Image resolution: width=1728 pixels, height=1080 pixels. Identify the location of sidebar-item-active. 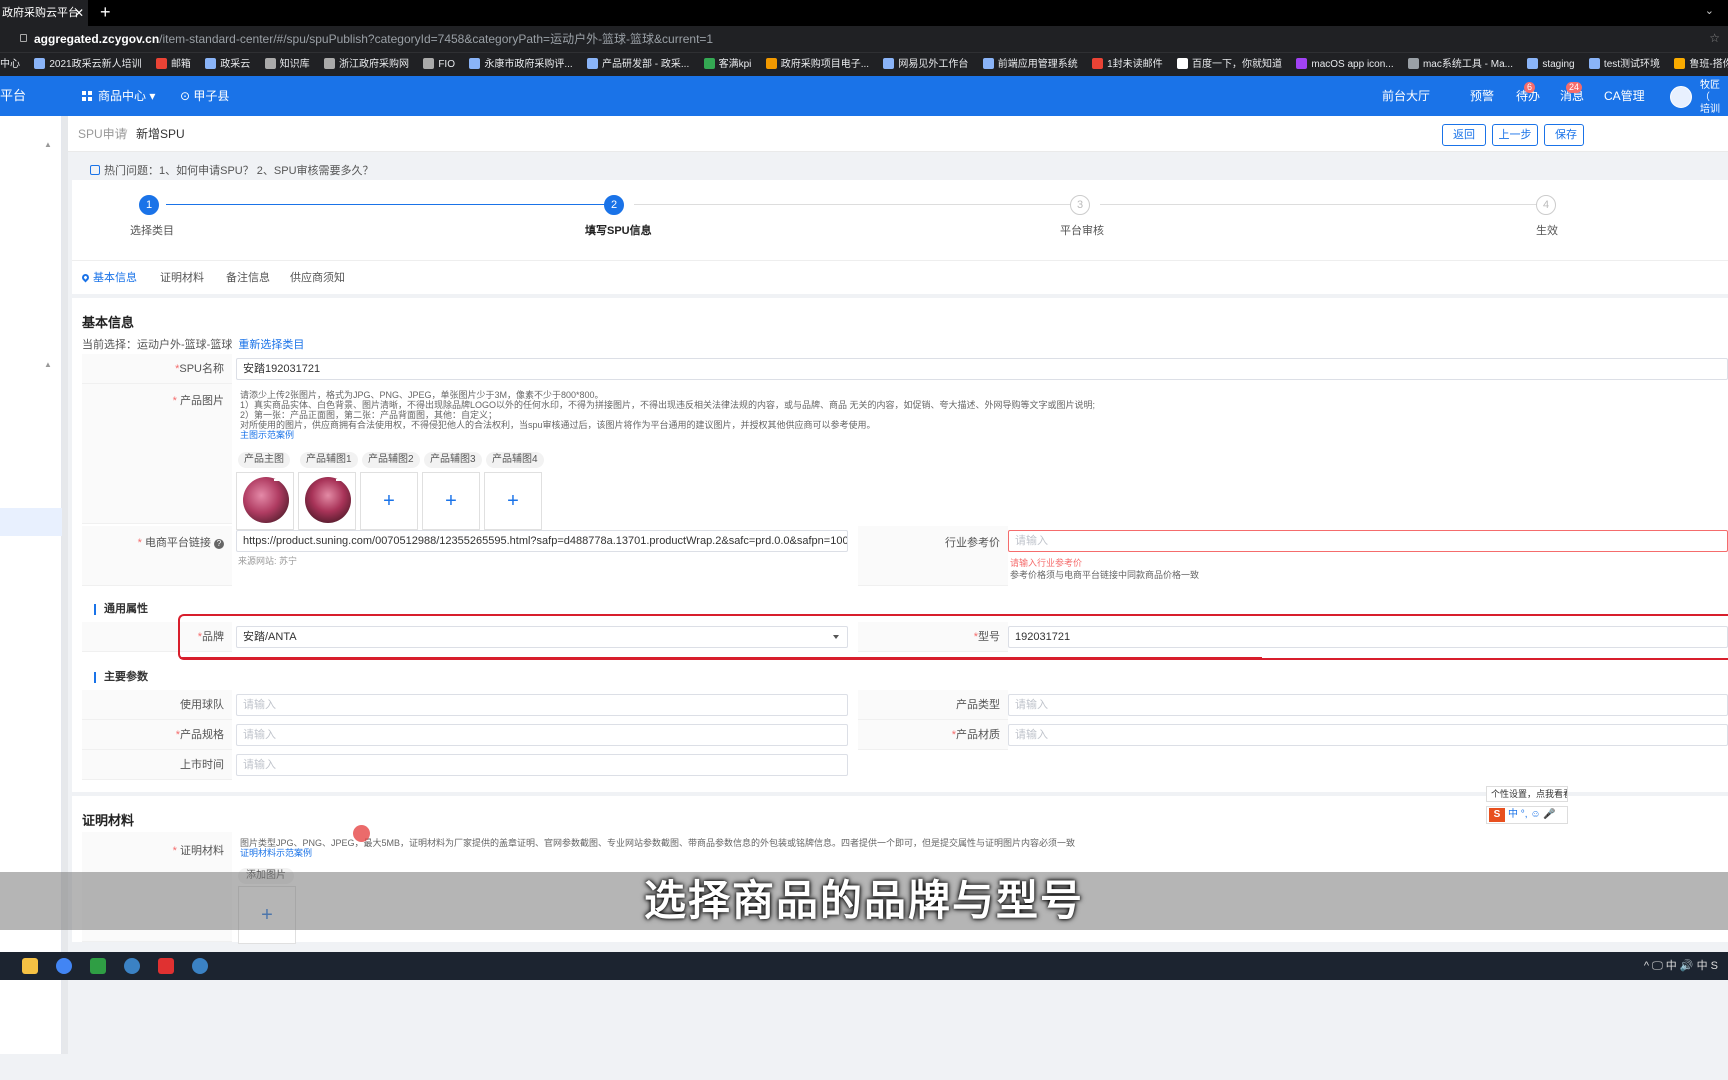
(31, 522).